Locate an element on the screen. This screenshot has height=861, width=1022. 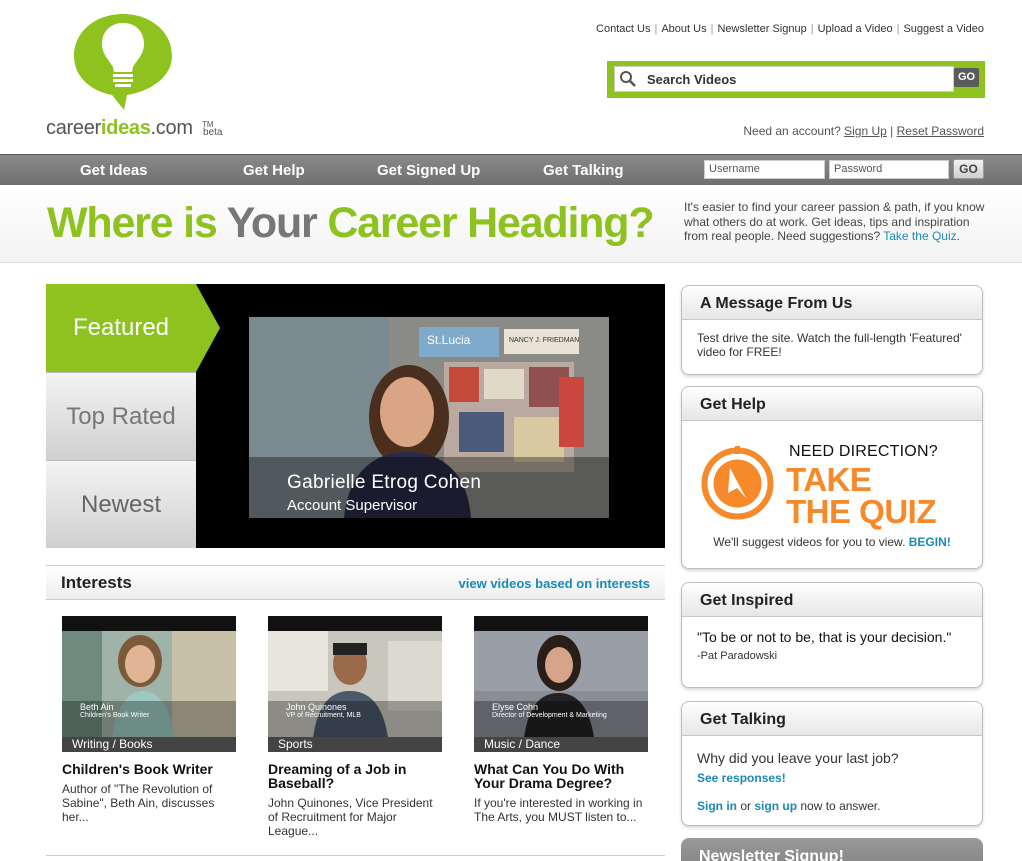
link-suggest-video: Suggest a Video is located at coordinates (943, 29).